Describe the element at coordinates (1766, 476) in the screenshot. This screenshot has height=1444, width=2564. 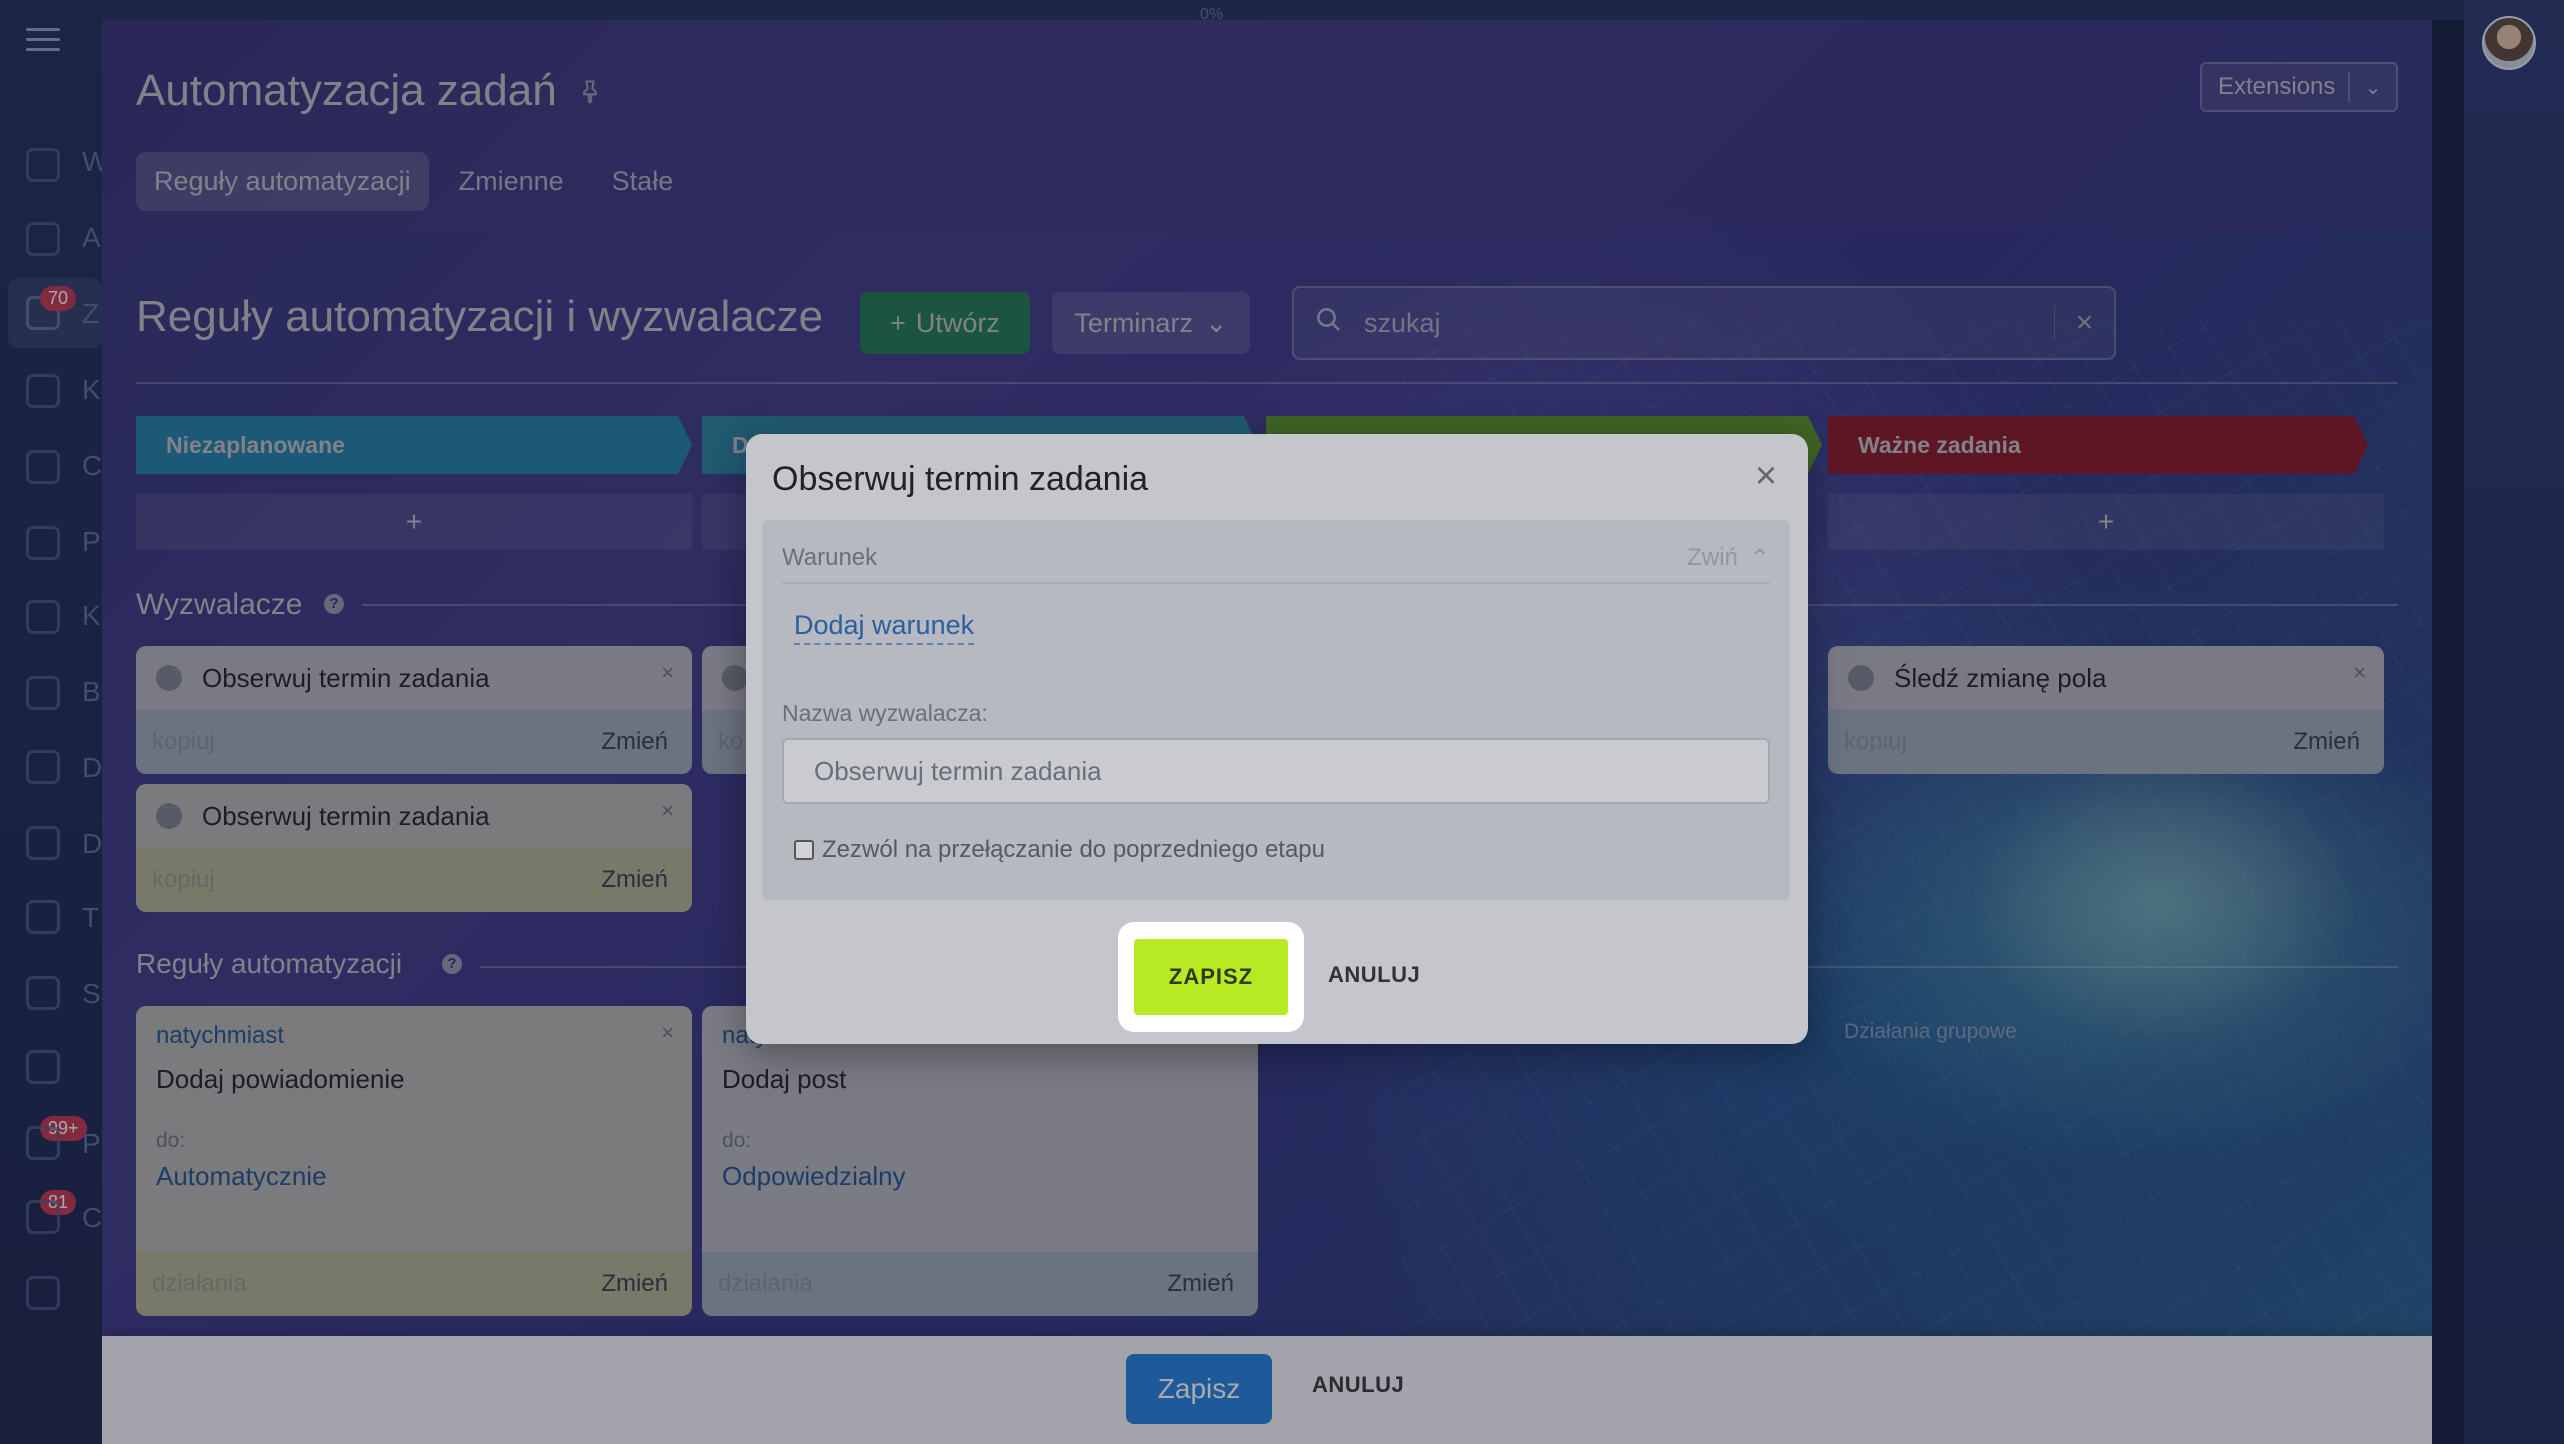
I see `close-icon: ×` at that location.